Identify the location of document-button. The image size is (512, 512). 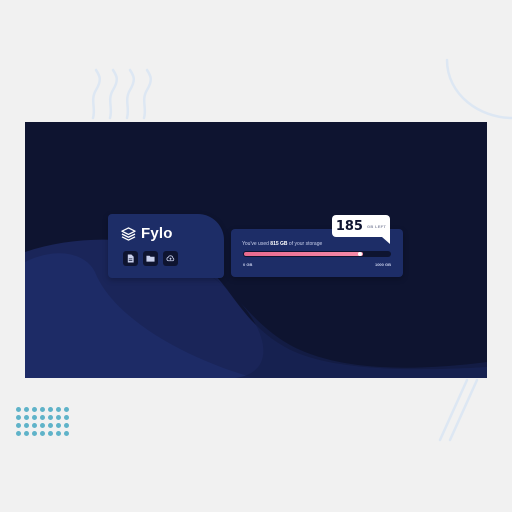
(130, 258).